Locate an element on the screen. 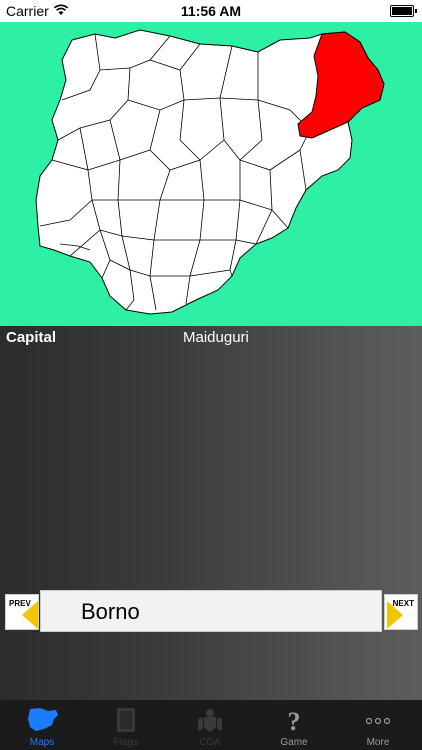 This screenshot has width=422, height=750. state-name: Borno is located at coordinates (110, 611).